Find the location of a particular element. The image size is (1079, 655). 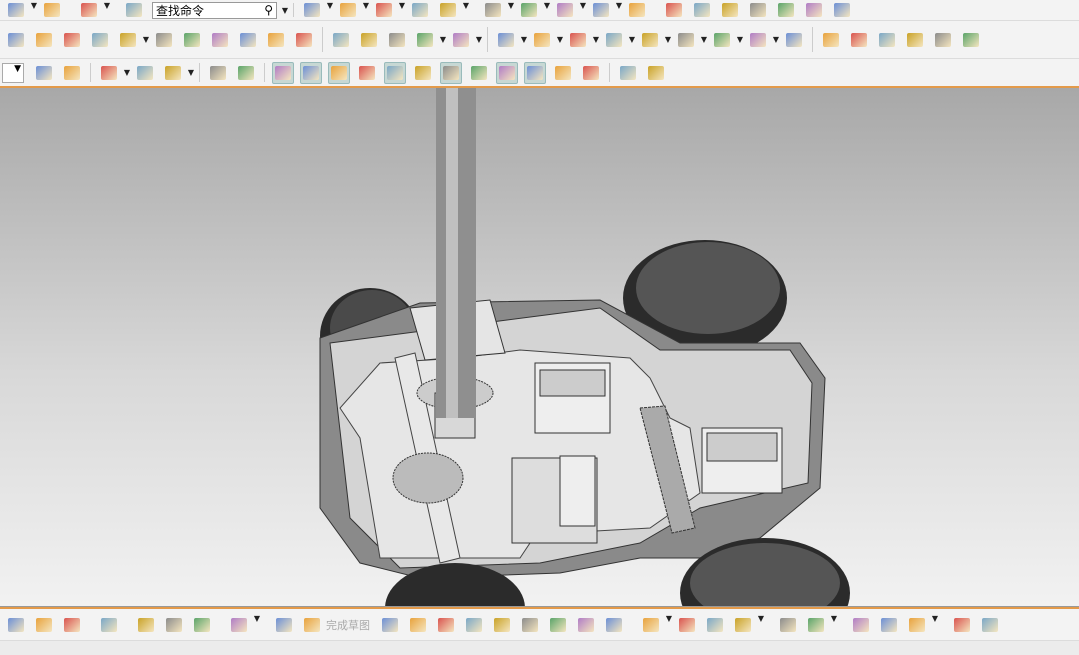

undo-icon is located at coordinates (16, 10).